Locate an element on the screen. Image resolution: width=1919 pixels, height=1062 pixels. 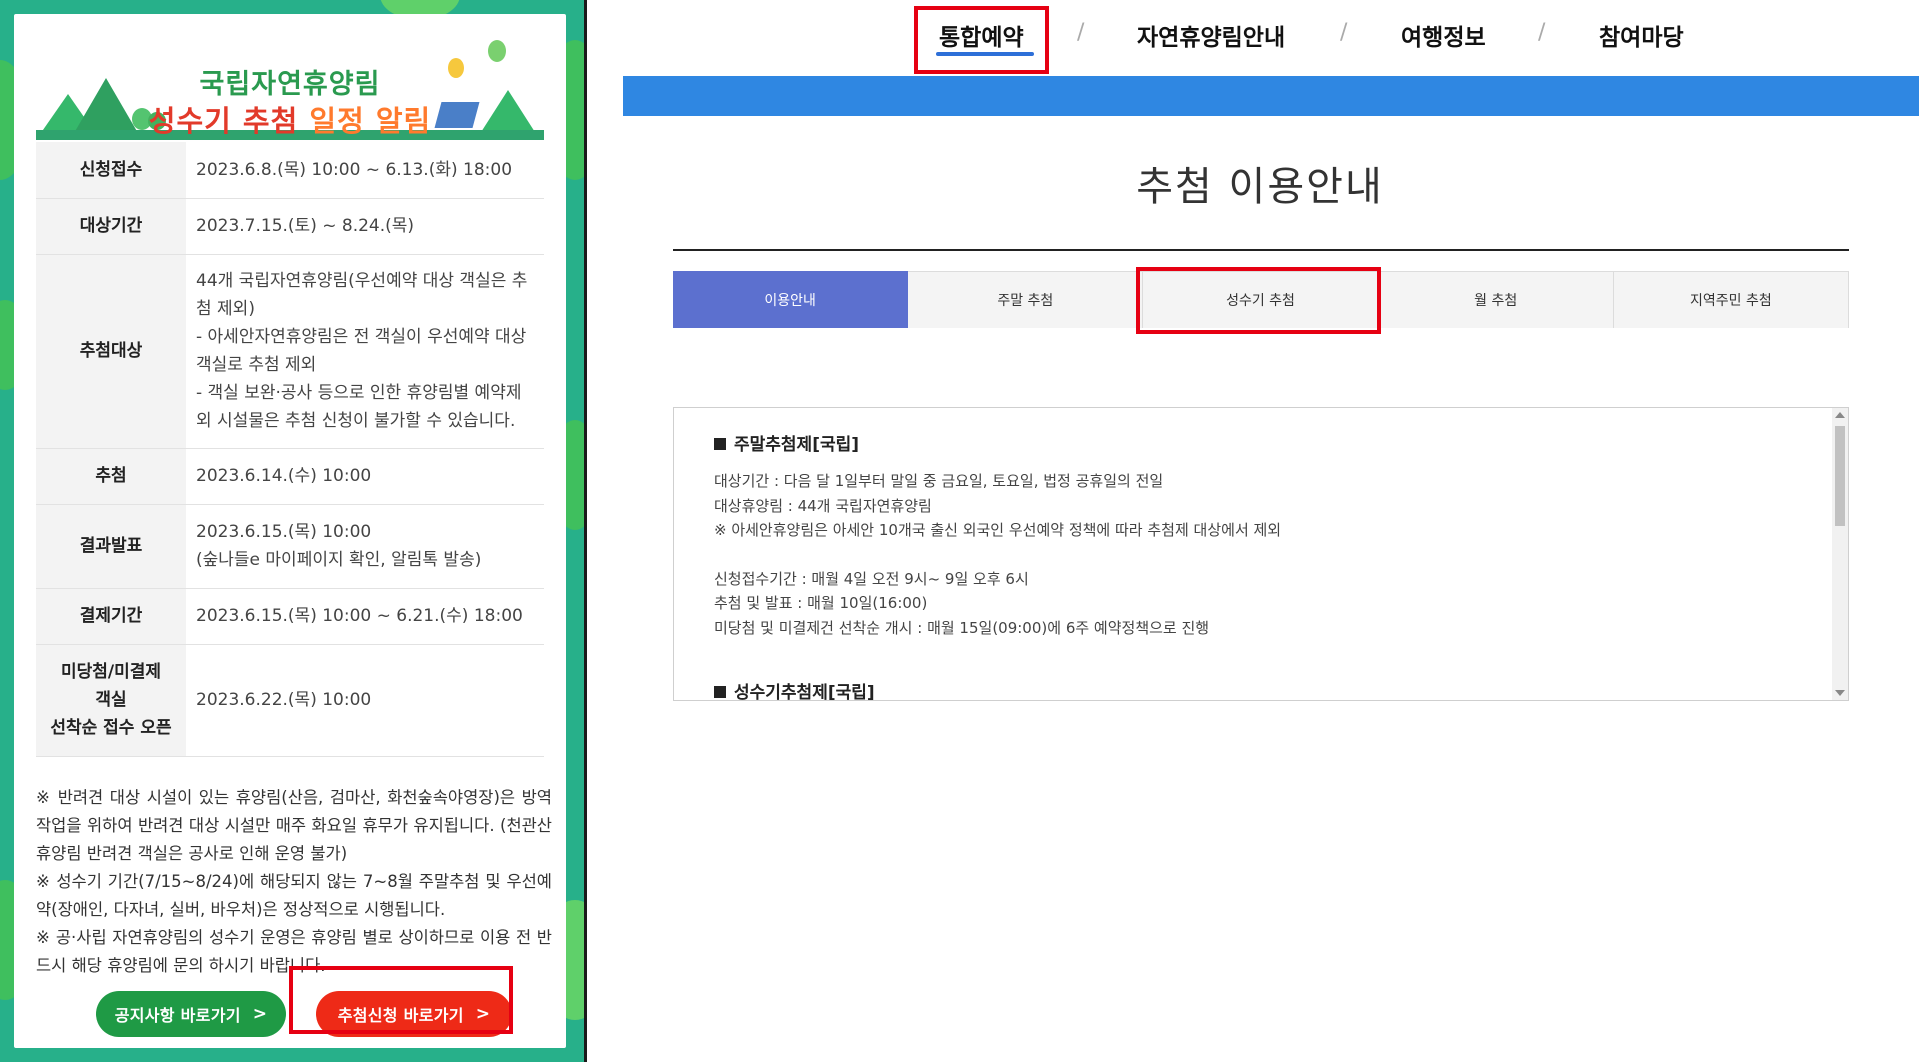
nav-integrated-reservation: 통합예약 is located at coordinates (981, 35).